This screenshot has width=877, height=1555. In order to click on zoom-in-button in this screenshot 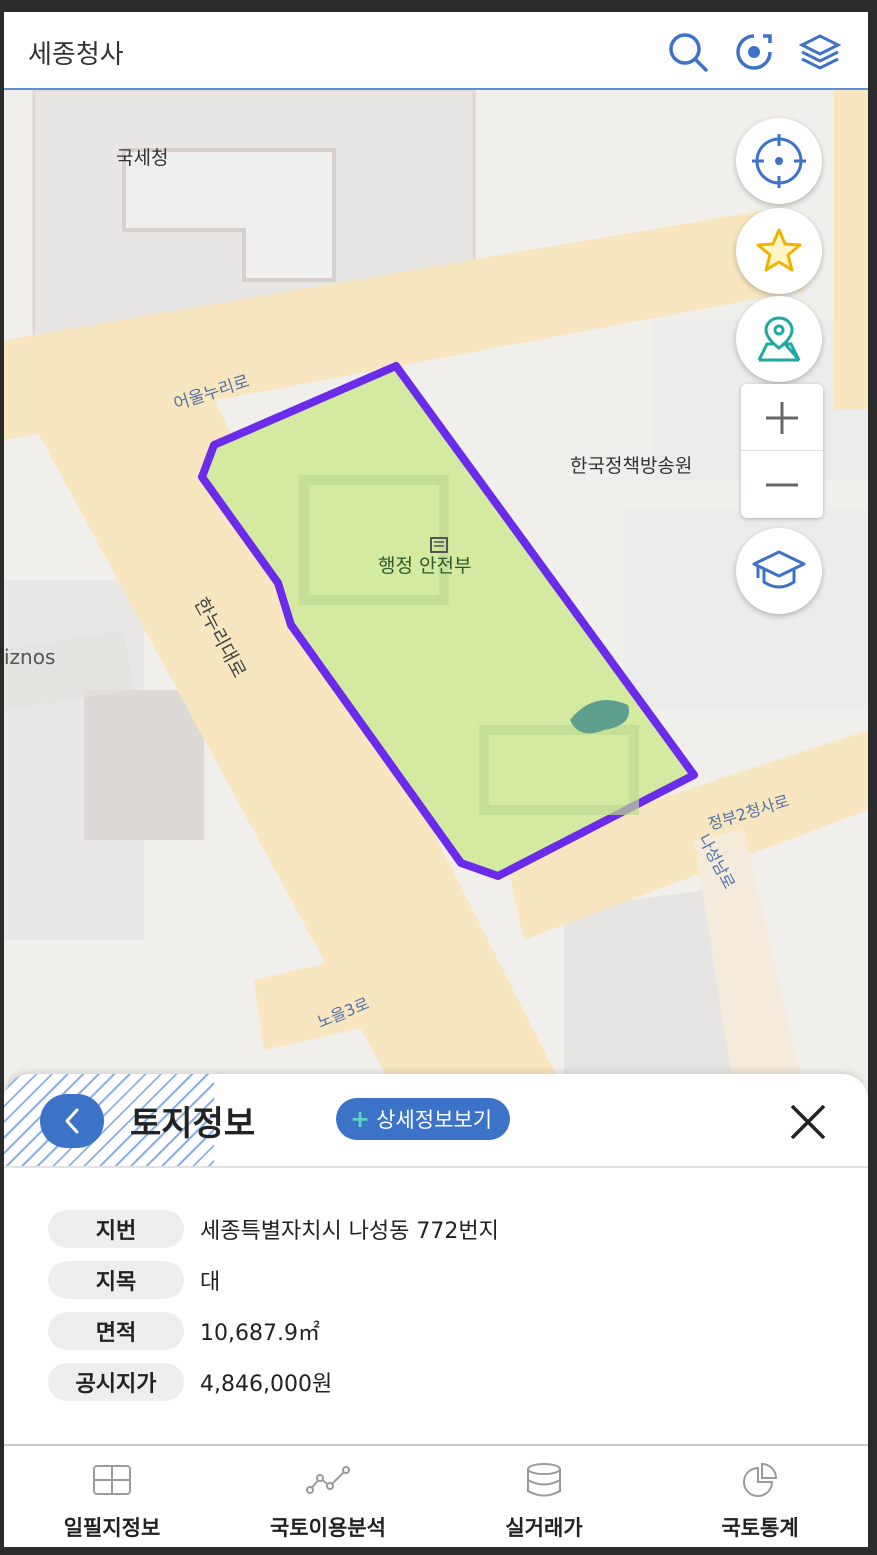, I will do `click(782, 417)`.